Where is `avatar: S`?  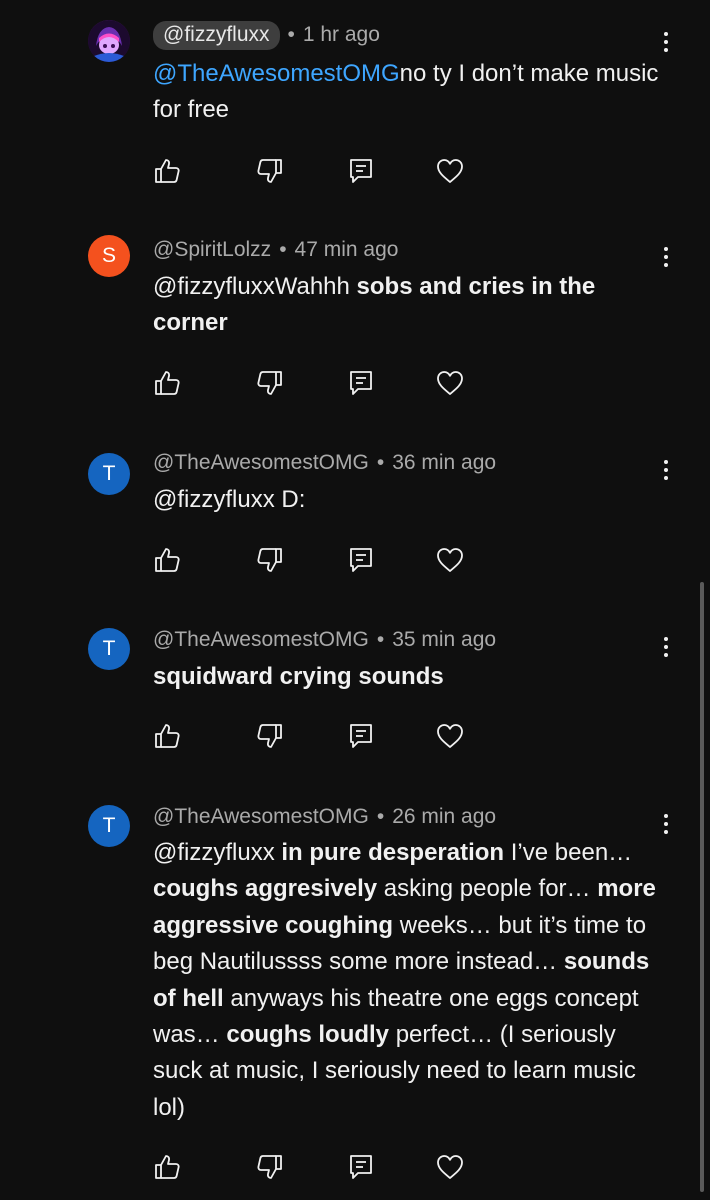 avatar: S is located at coordinates (109, 256).